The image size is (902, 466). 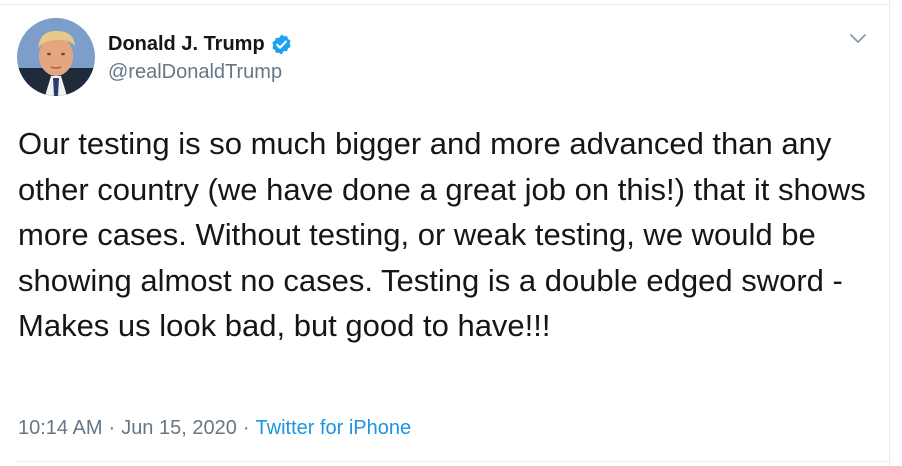 I want to click on chevron-down-icon, so click(x=858, y=39).